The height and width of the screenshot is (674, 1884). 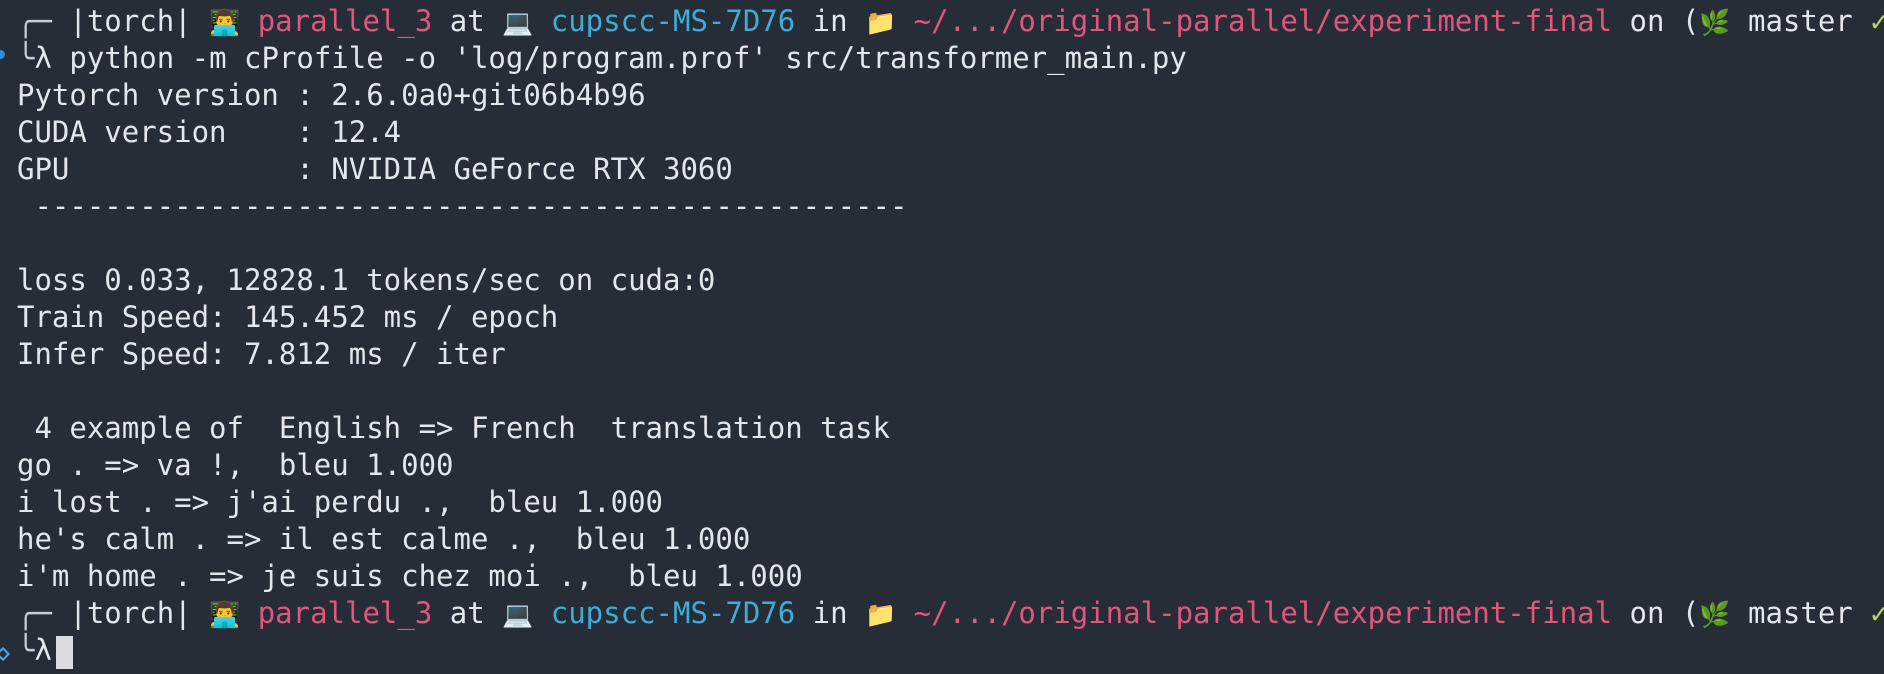 What do you see at coordinates (375, 169) in the screenshot?
I see `output-line: GPU : NVIDIA GeForce RTX 3060` at bounding box center [375, 169].